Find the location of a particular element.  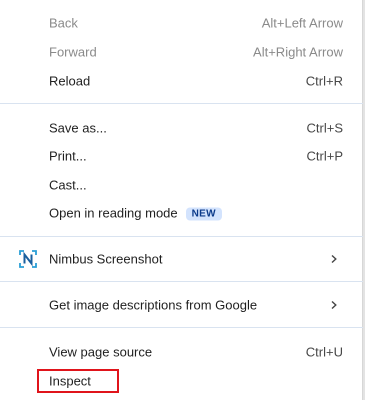

inspect-highlight-box is located at coordinates (78, 381).